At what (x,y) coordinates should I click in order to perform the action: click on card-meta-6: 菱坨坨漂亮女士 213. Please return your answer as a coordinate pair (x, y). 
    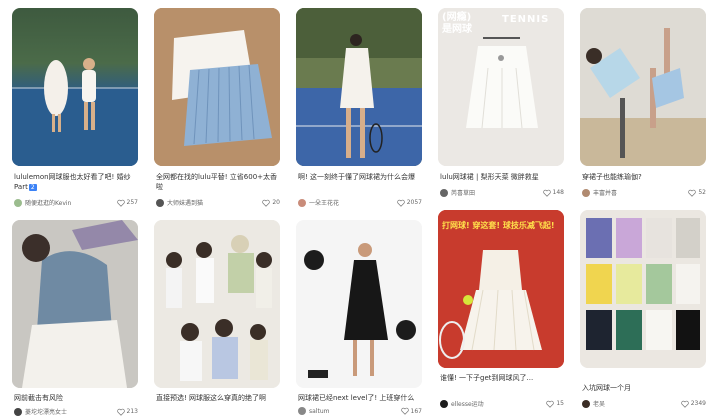
    Looking at the image, I should click on (76, 411).